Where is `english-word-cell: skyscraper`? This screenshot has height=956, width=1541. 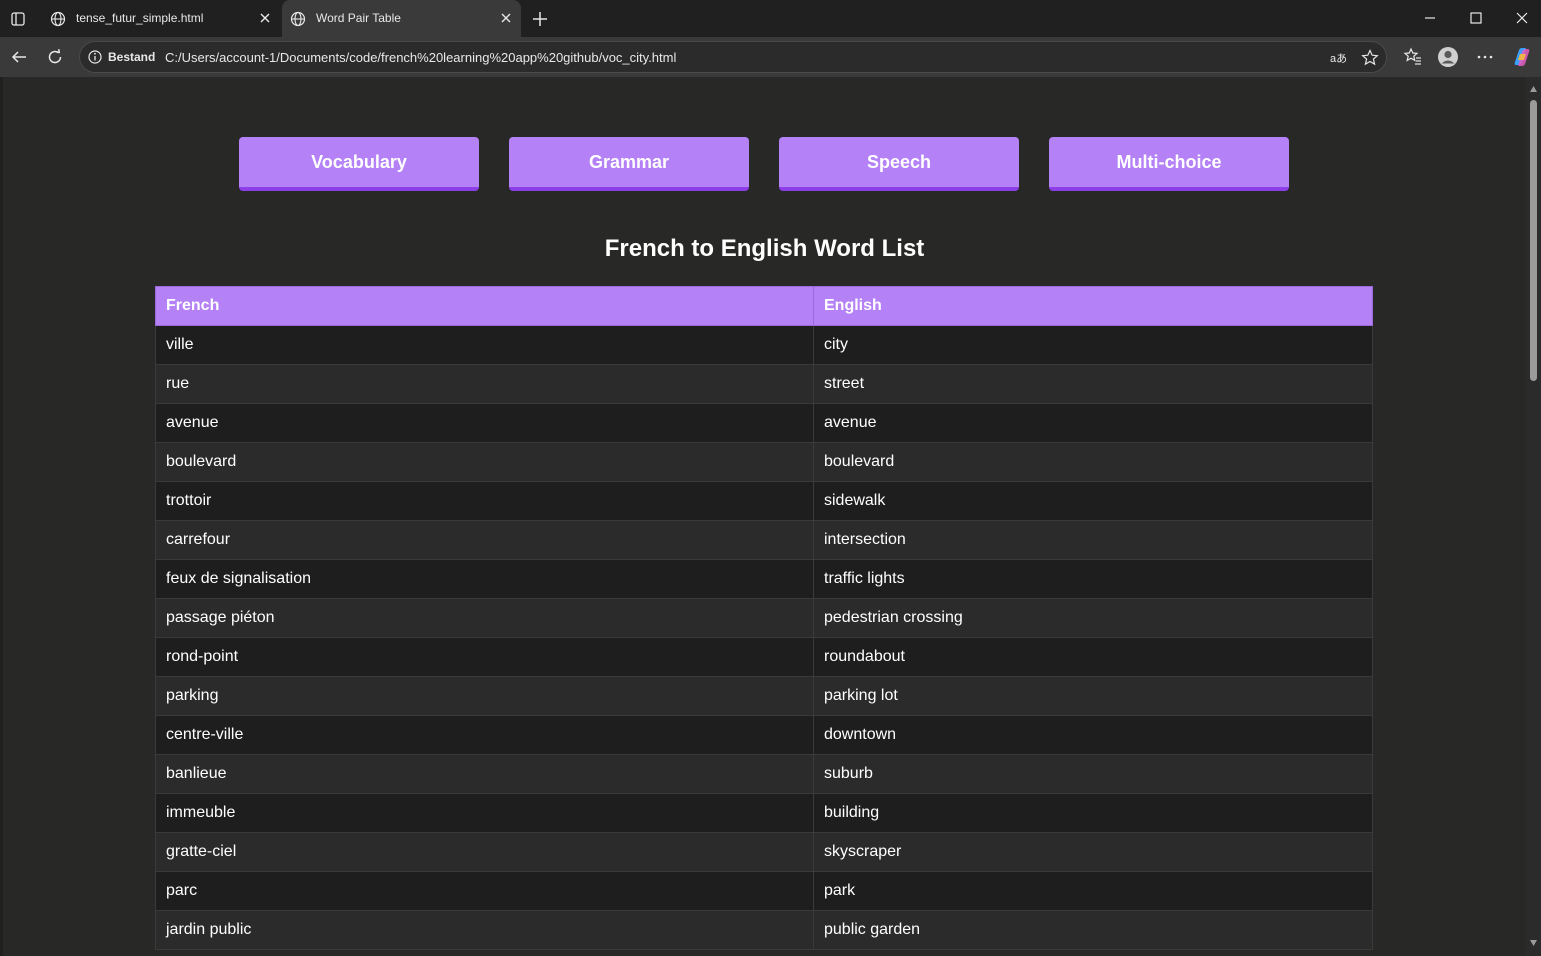 english-word-cell: skyscraper is located at coordinates (1093, 852).